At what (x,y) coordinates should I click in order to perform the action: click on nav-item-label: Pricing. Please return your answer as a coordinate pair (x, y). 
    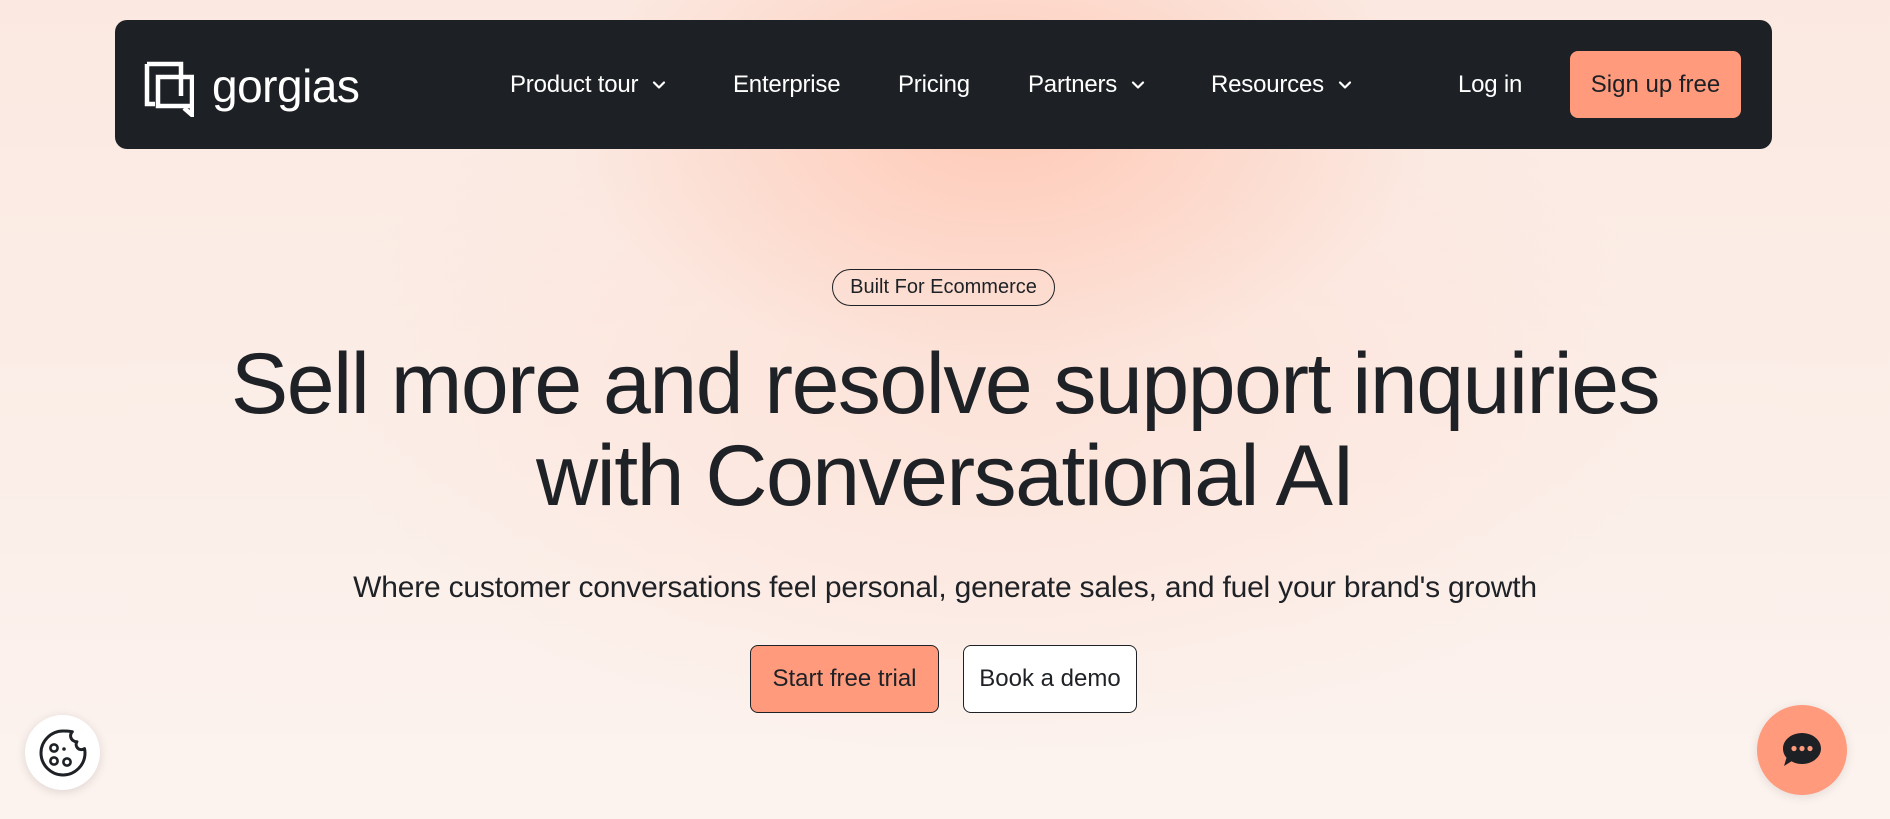
    Looking at the image, I should click on (934, 84).